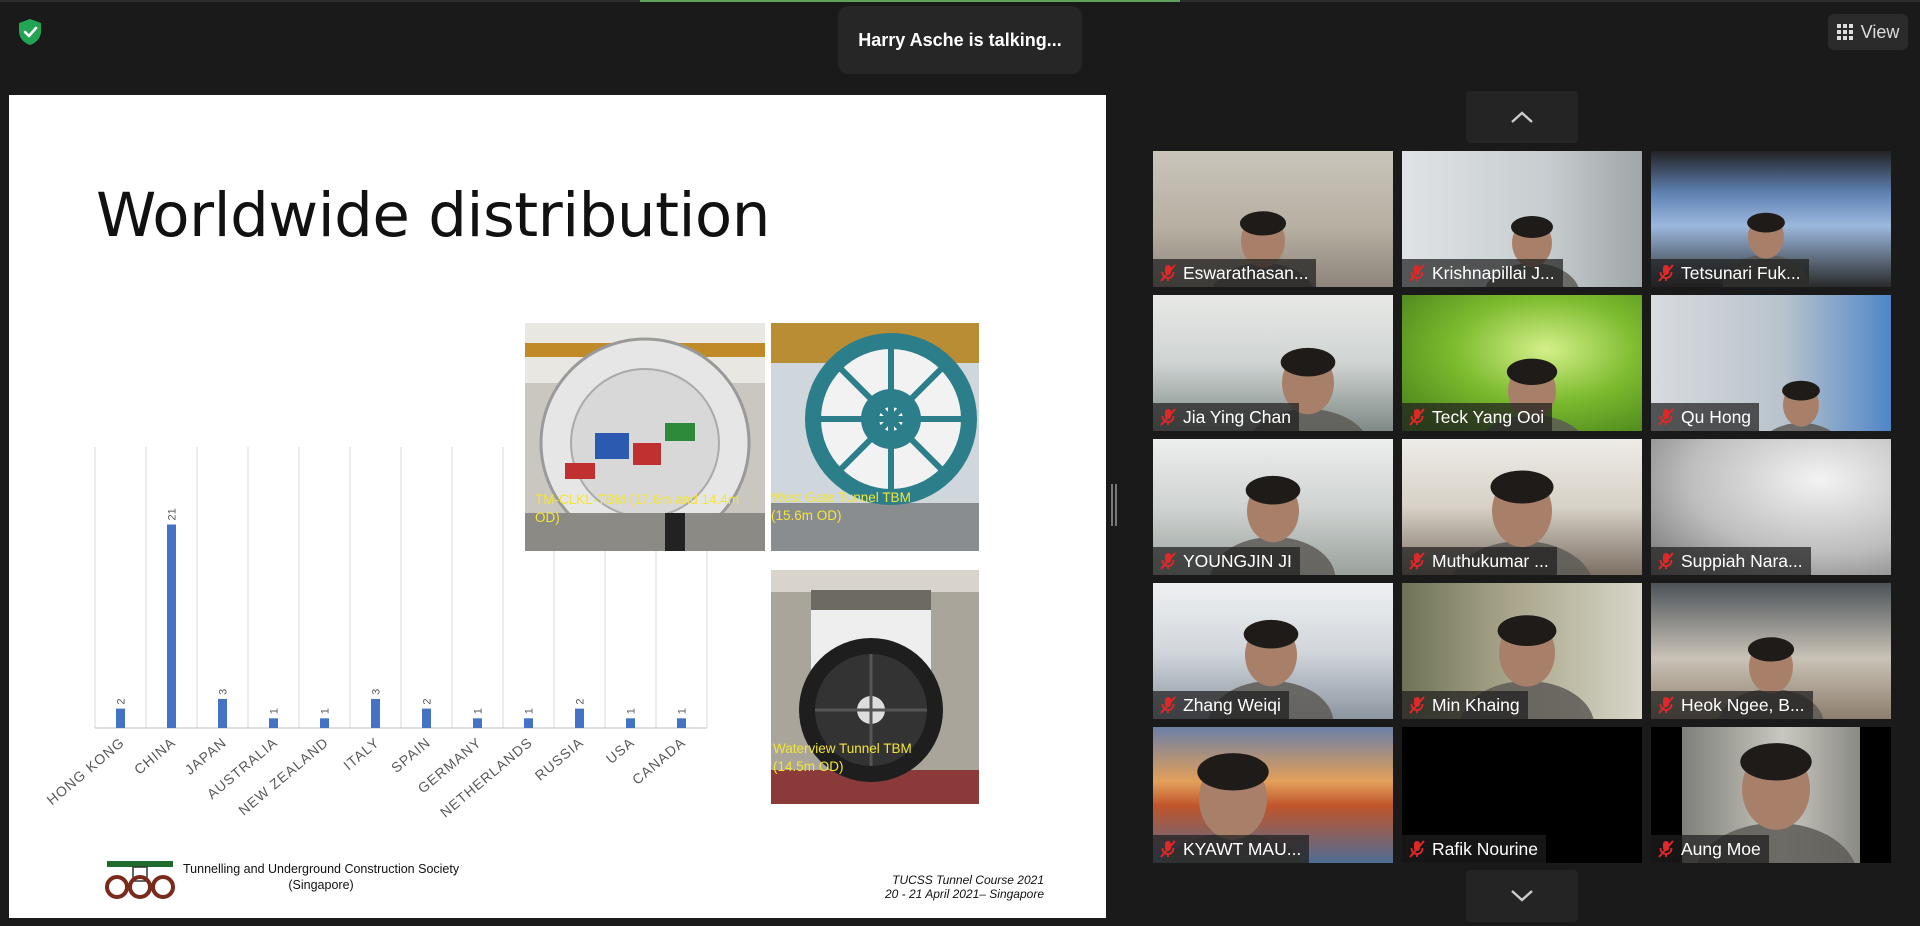  Describe the element at coordinates (964, 894) in the screenshot. I see `course-line: 20 - 21 April 2021– Singapore` at that location.